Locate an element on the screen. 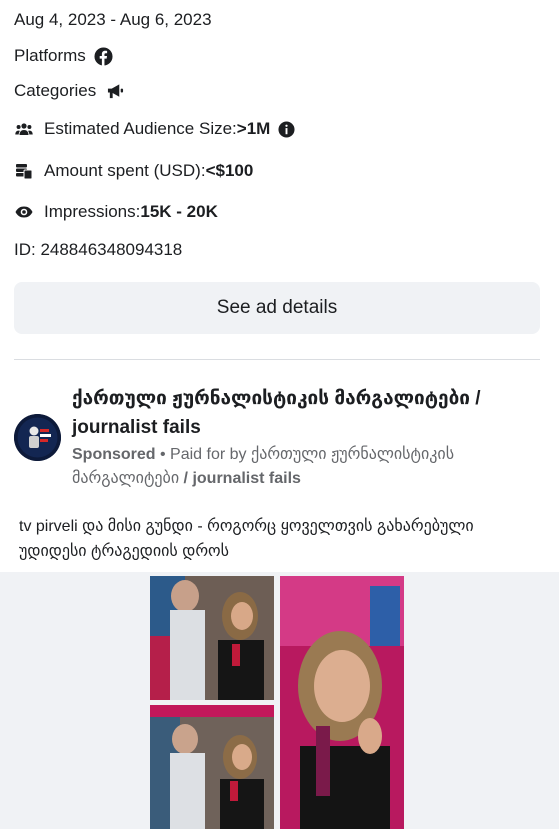  money-icon is located at coordinates (24, 171).